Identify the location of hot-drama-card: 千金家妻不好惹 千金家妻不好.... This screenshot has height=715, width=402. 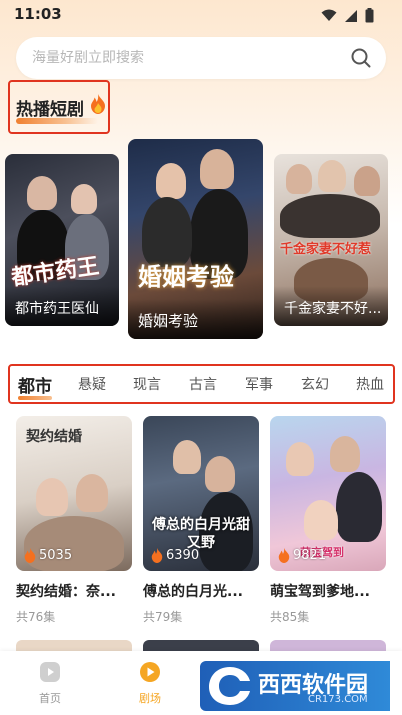
(331, 240).